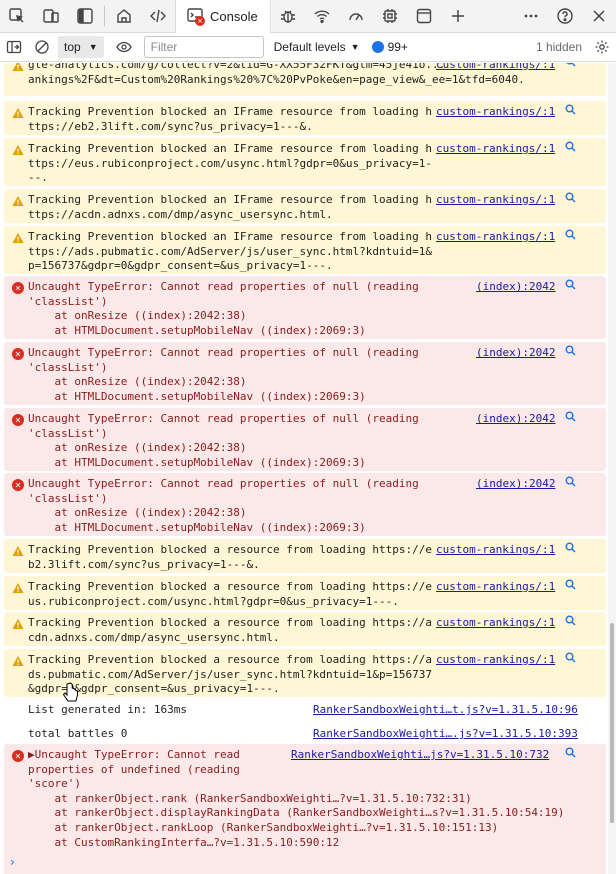  Describe the element at coordinates (420, 755) in the screenshot. I see `source-link: RankerSandboxWeighti…js?v=1.31.5.10:732` at that location.